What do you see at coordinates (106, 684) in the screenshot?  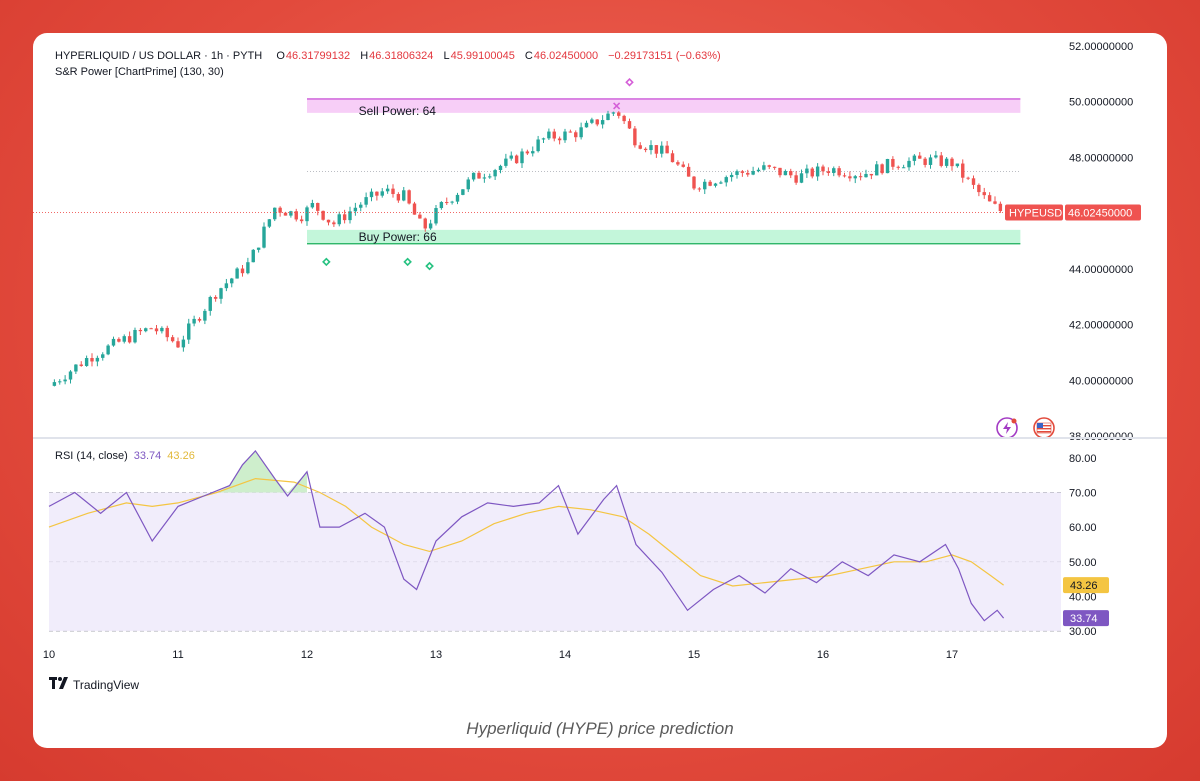 I see `tradingview-name: TradingView` at bounding box center [106, 684].